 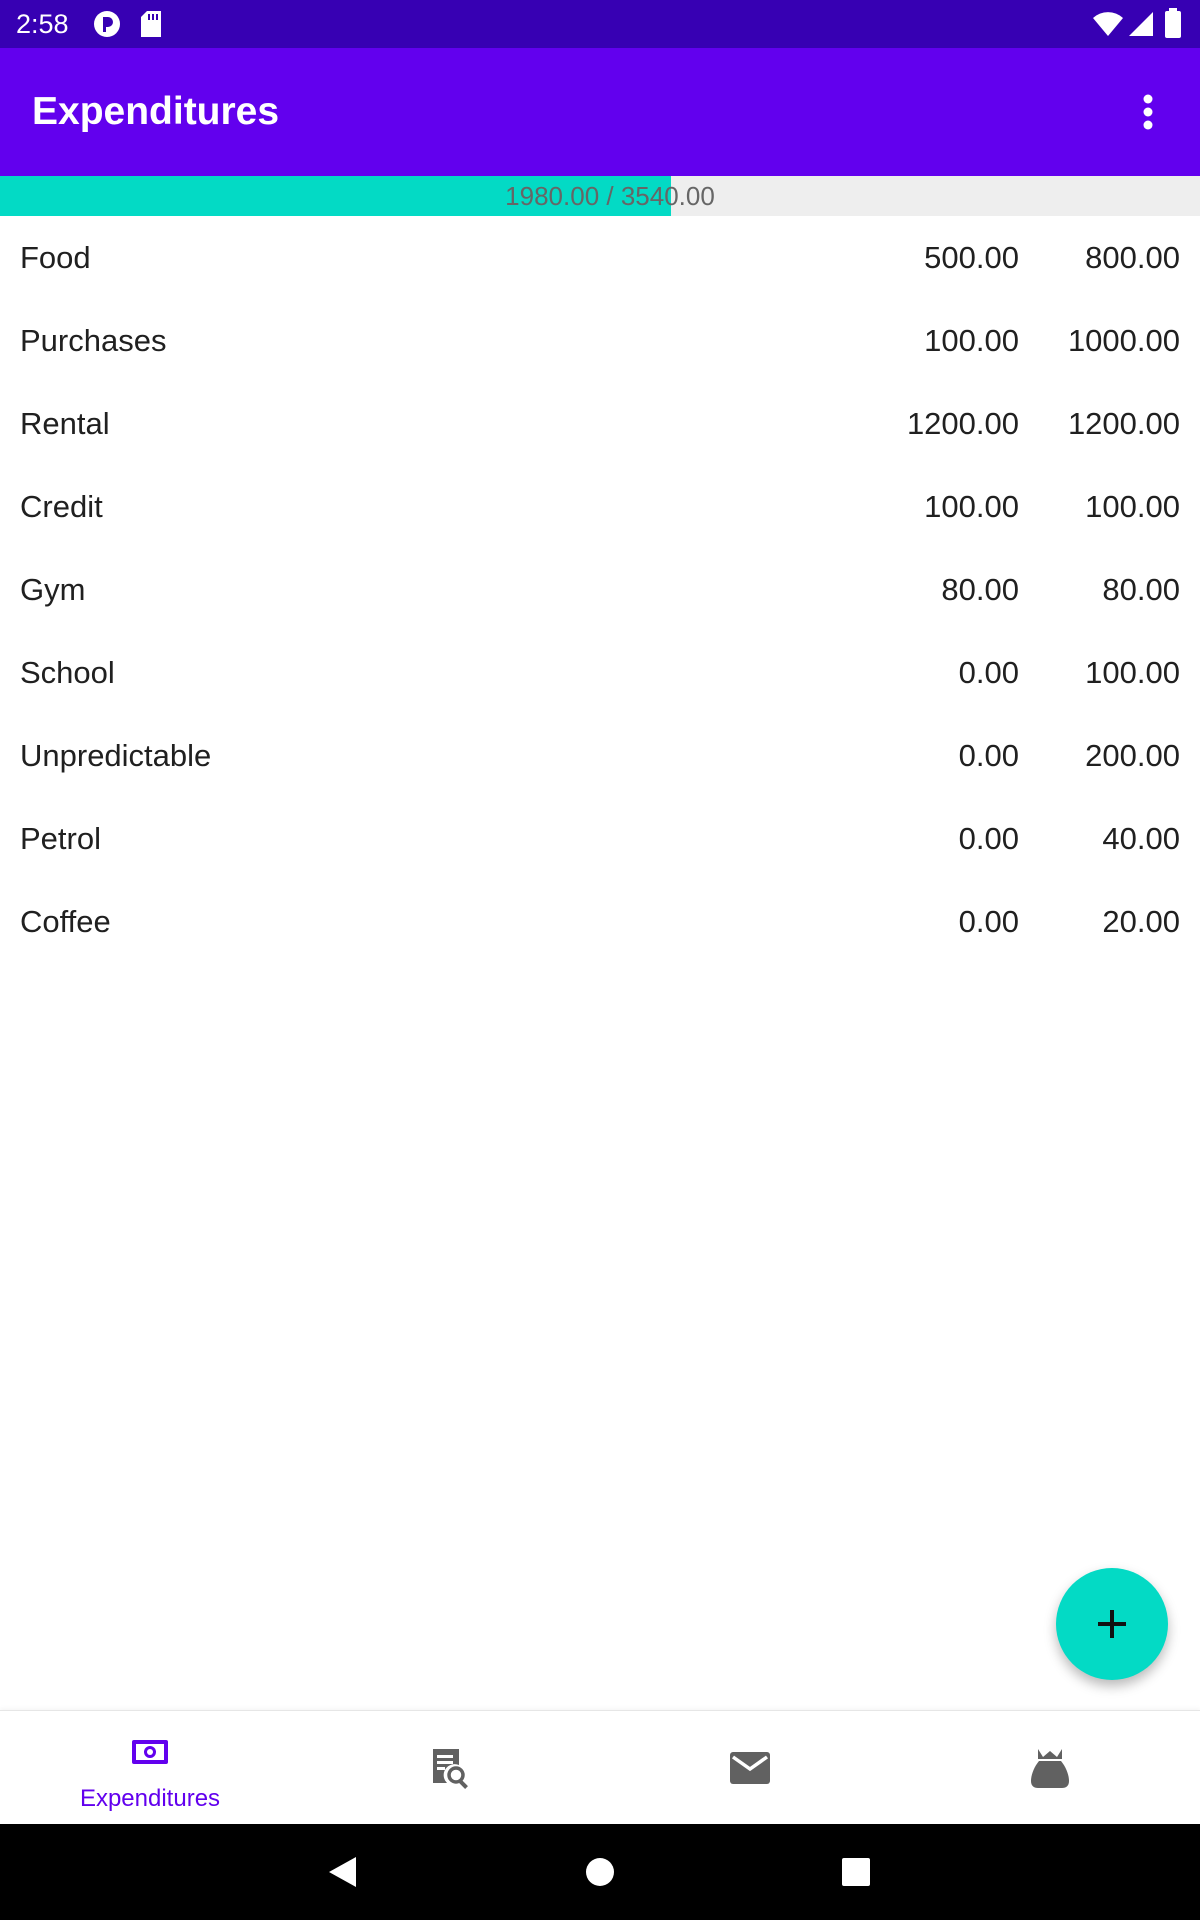 I want to click on wifi-icon, so click(x=1108, y=26).